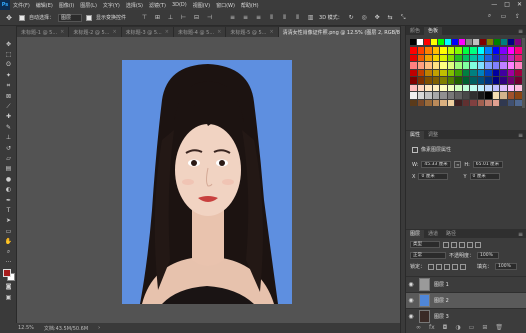  What do you see at coordinates (147, 32) in the screenshot?
I see `tab-untitled-3: 未标题-3 @ 5... ×` at bounding box center [147, 32].